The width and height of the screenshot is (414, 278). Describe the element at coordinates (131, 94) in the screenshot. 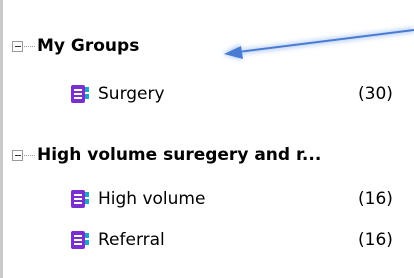

I see `list-item-label: Surgery` at that location.